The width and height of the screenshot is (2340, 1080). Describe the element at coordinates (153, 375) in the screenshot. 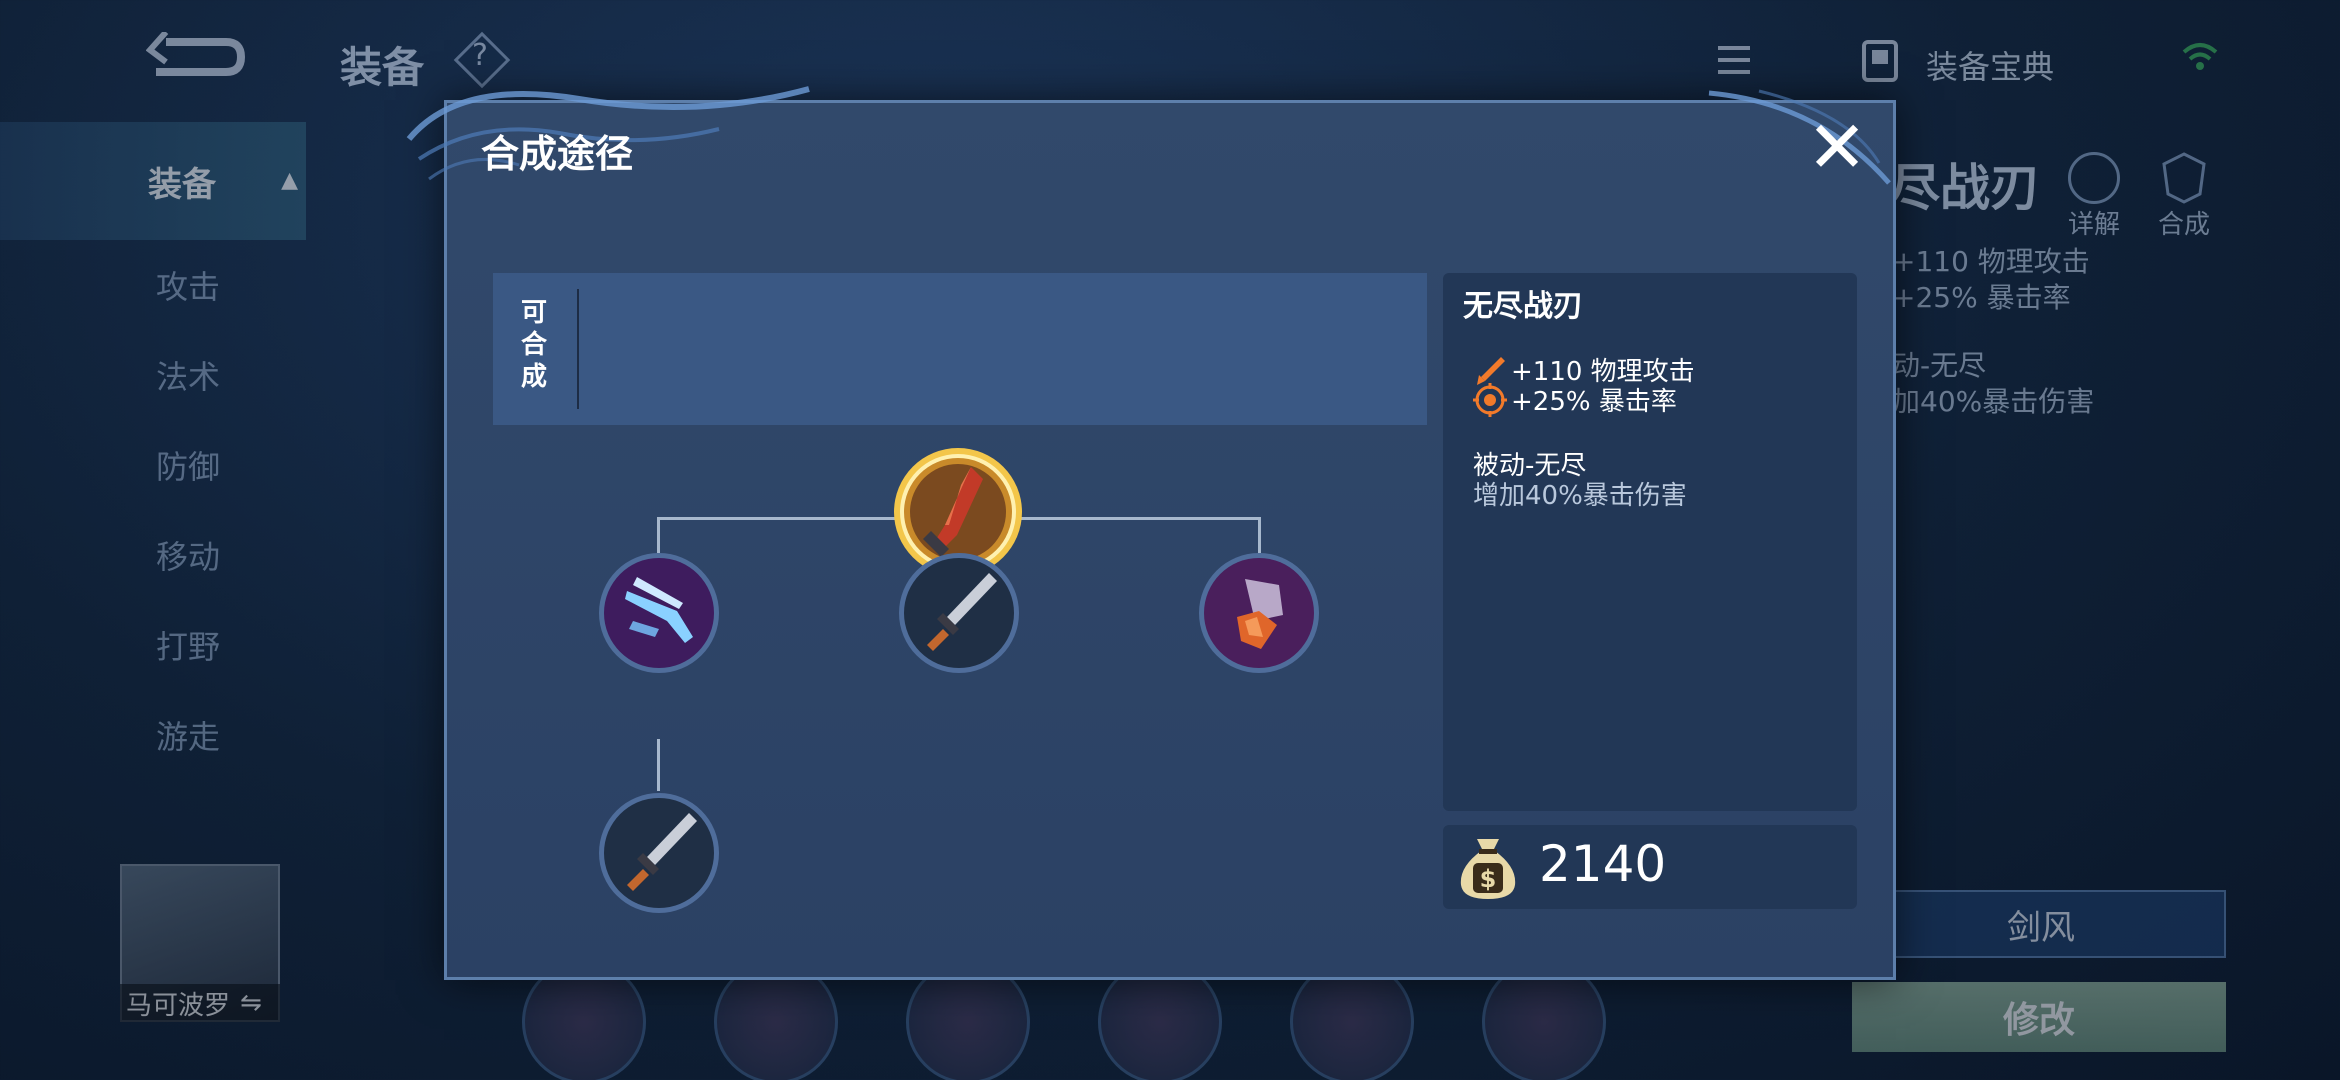

I see `sidebar-item-magic: 法术` at that location.